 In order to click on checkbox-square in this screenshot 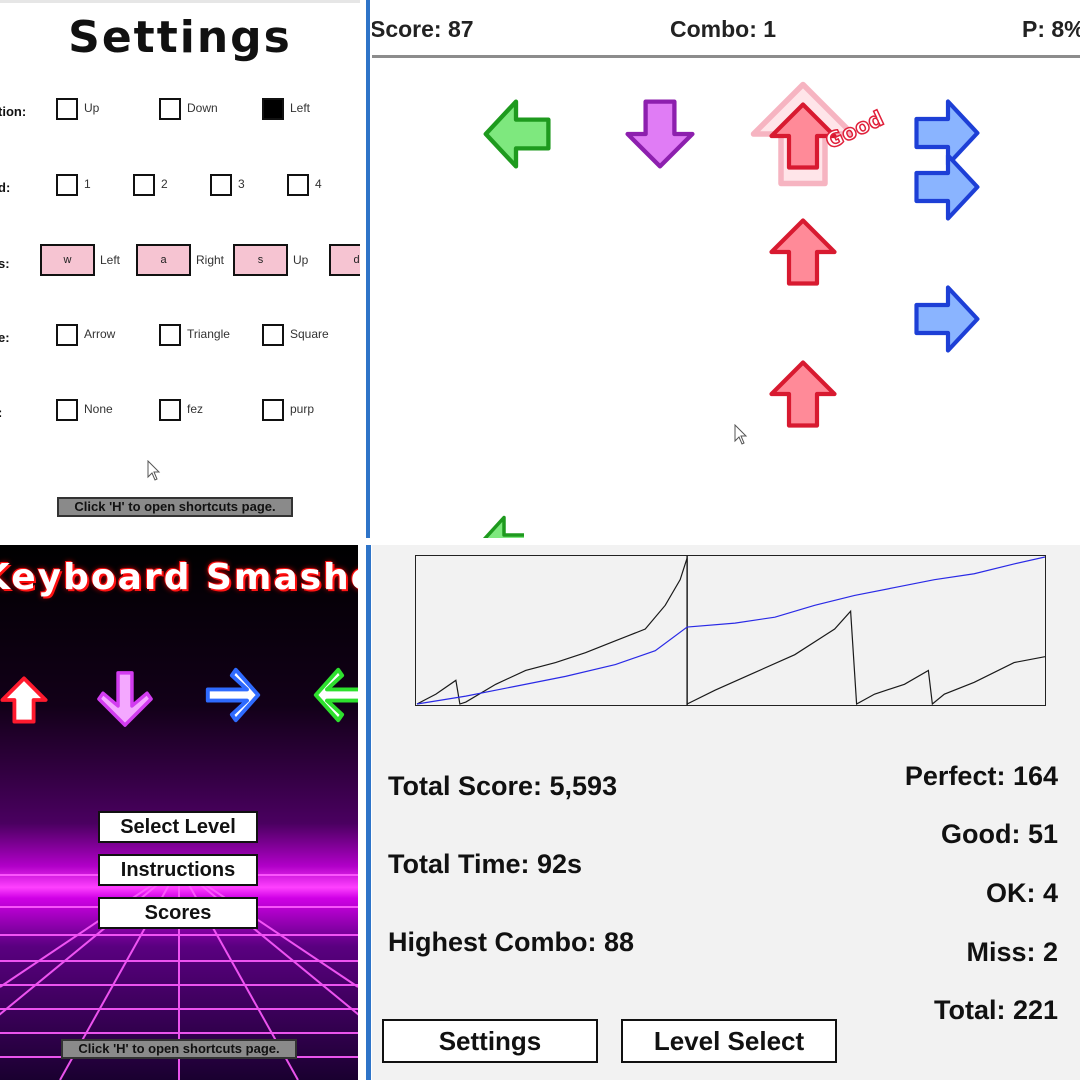, I will do `click(273, 335)`.